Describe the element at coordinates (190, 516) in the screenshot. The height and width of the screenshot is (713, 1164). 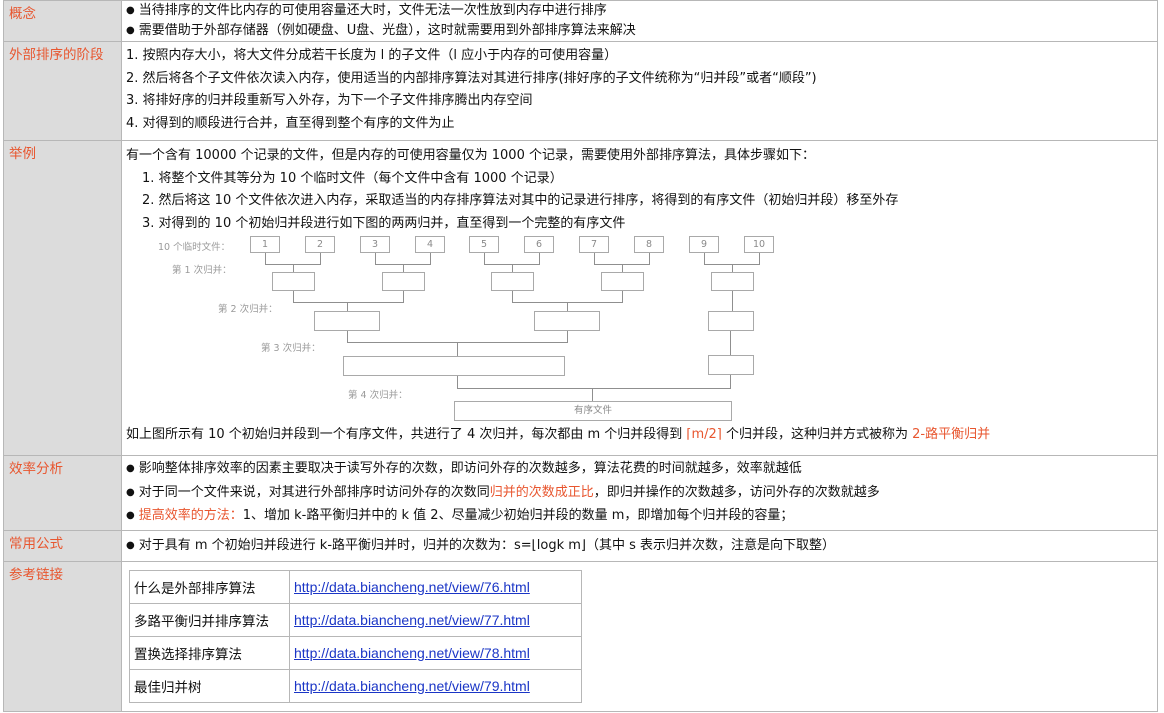
I see `efficiency-highlight: 提高效率的方法：` at that location.